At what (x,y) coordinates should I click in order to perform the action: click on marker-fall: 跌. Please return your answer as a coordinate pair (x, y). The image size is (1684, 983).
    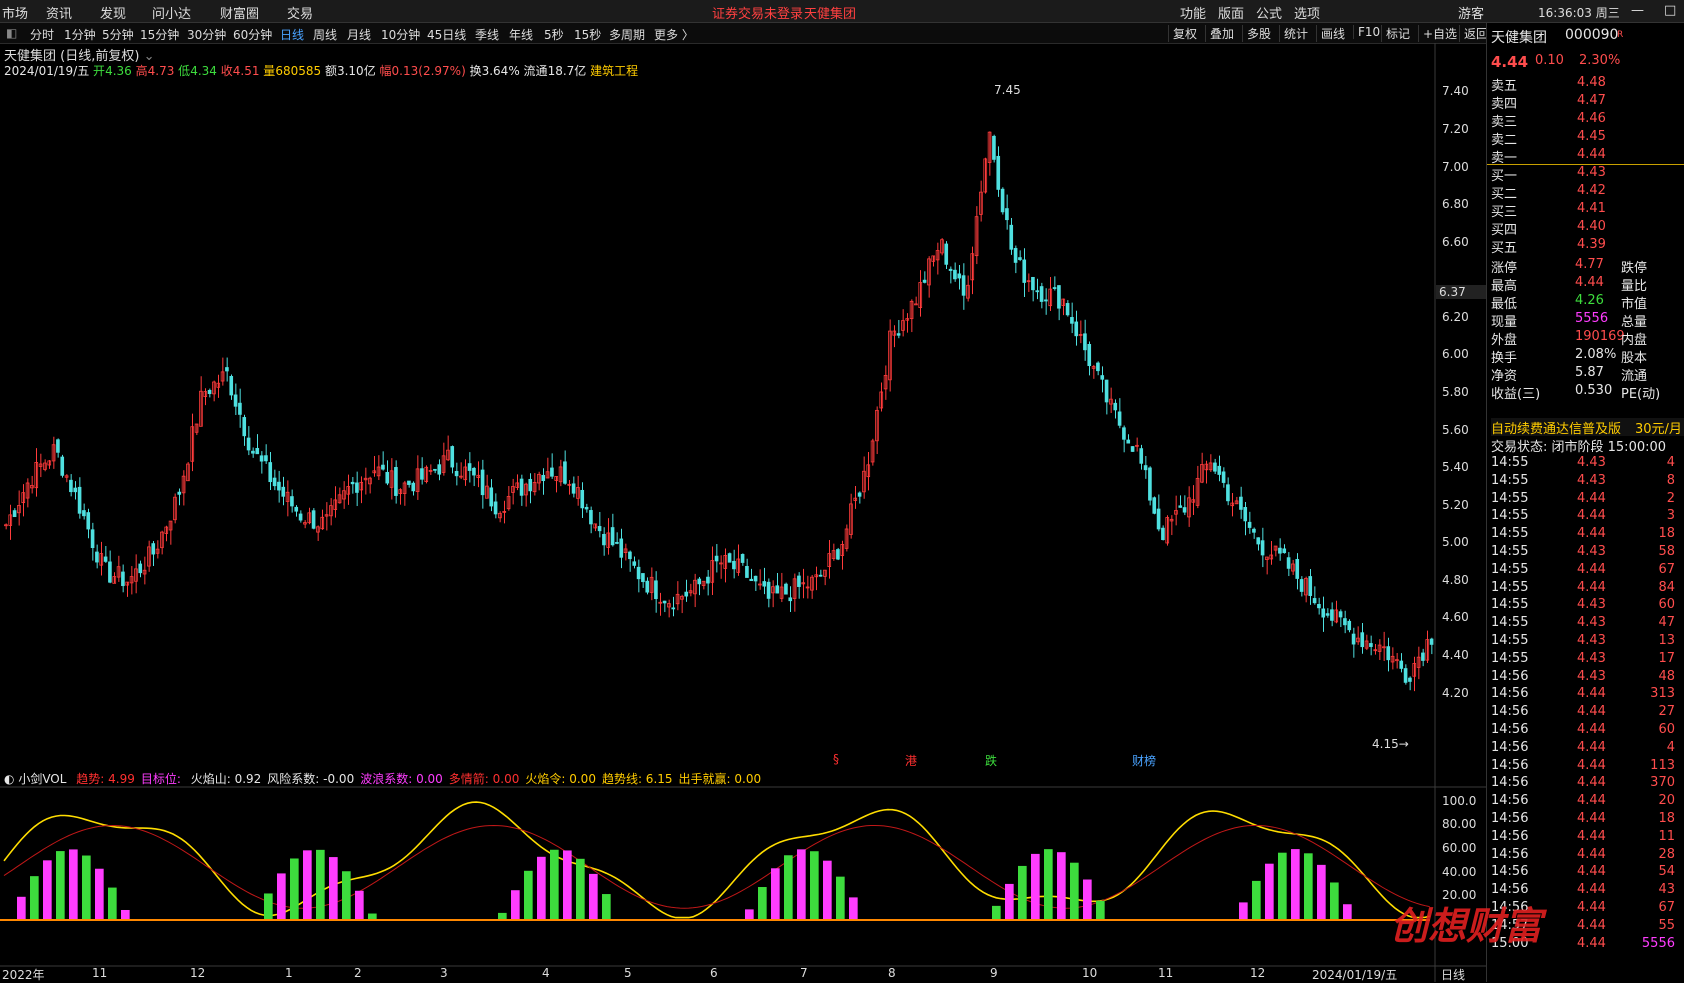
    Looking at the image, I should click on (991, 760).